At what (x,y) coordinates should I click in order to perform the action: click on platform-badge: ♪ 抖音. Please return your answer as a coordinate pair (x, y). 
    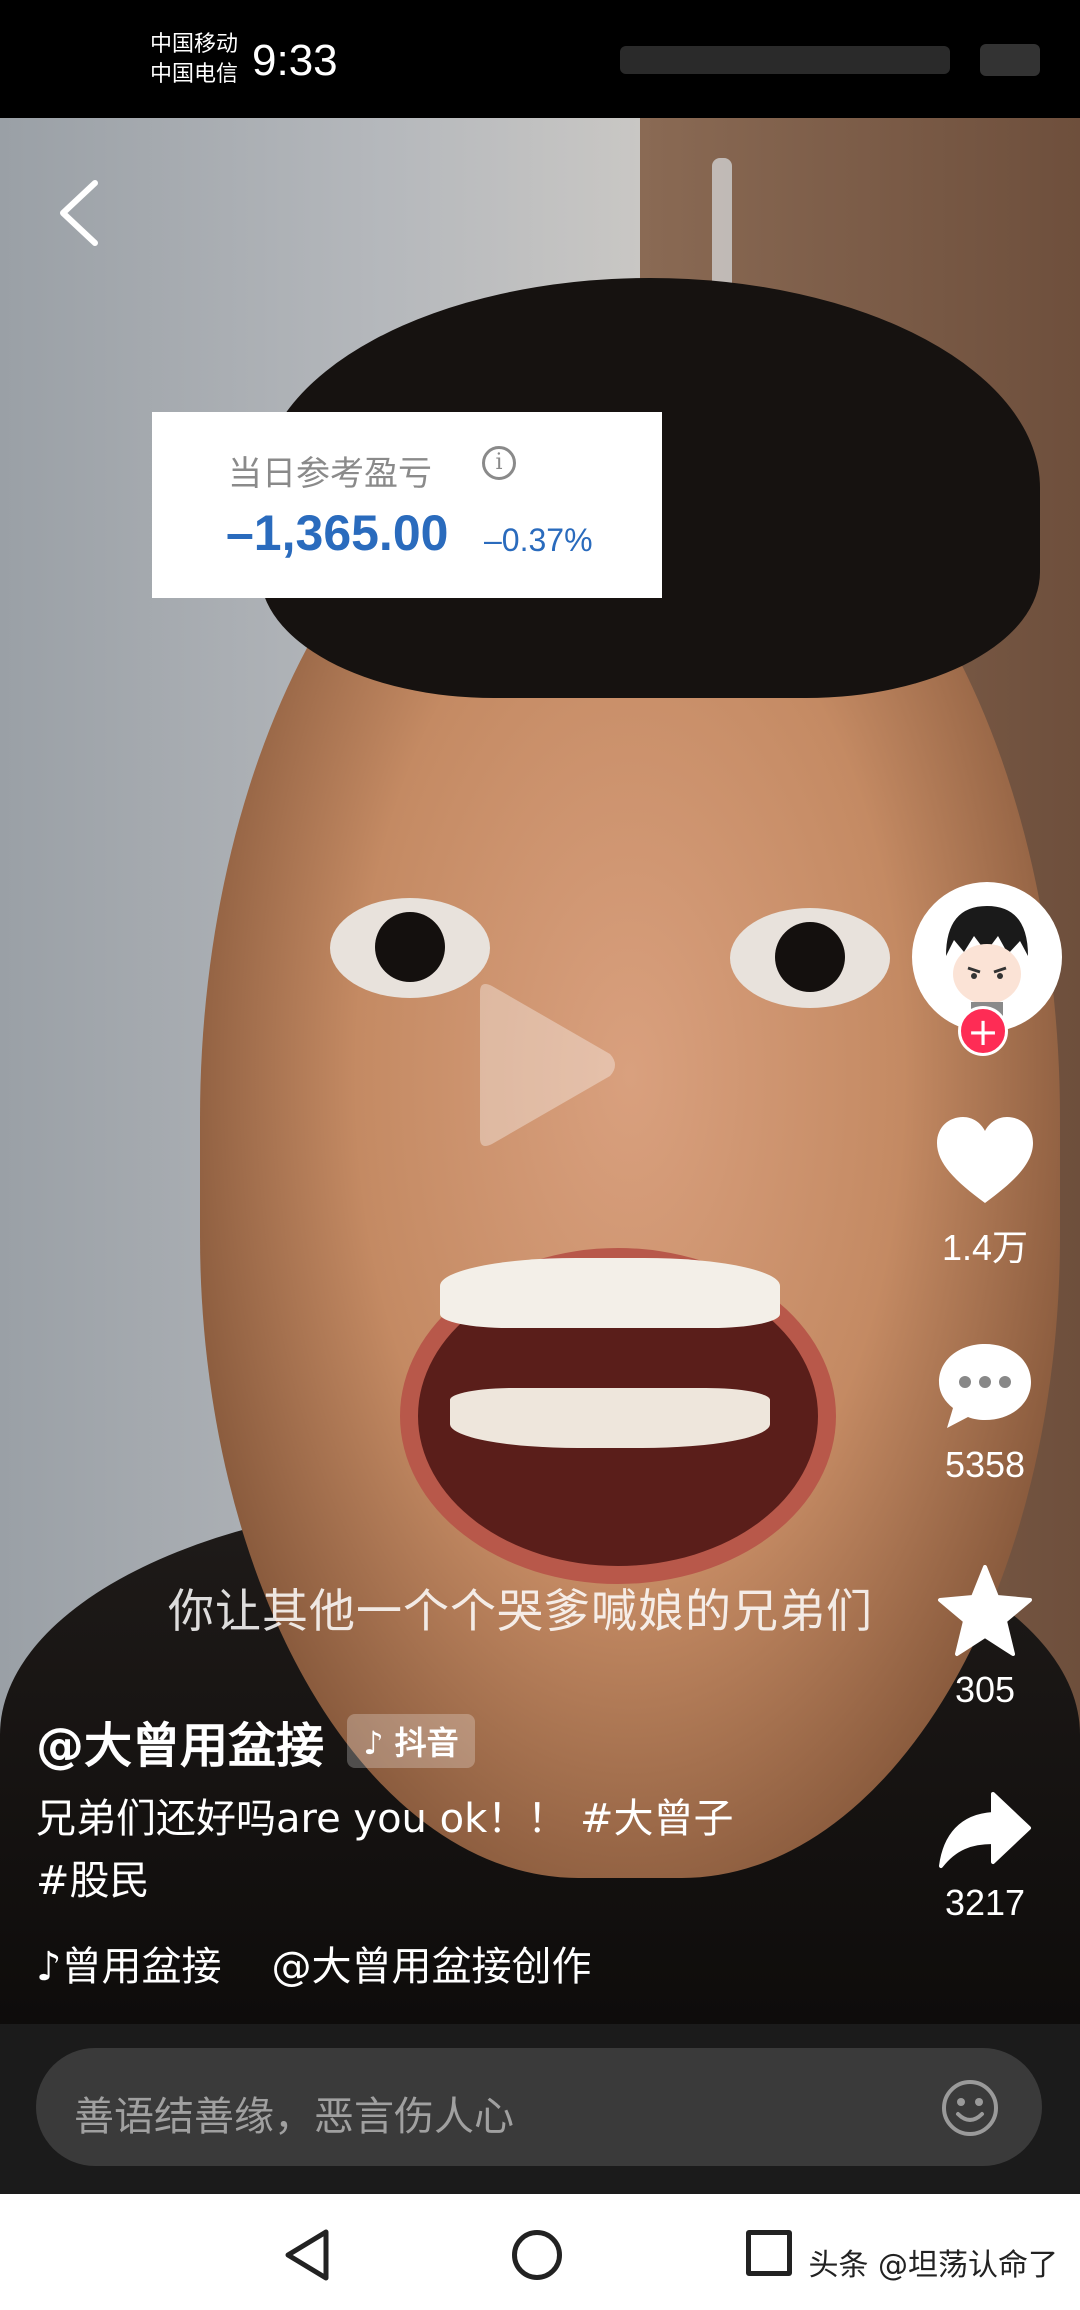
    Looking at the image, I should click on (411, 1741).